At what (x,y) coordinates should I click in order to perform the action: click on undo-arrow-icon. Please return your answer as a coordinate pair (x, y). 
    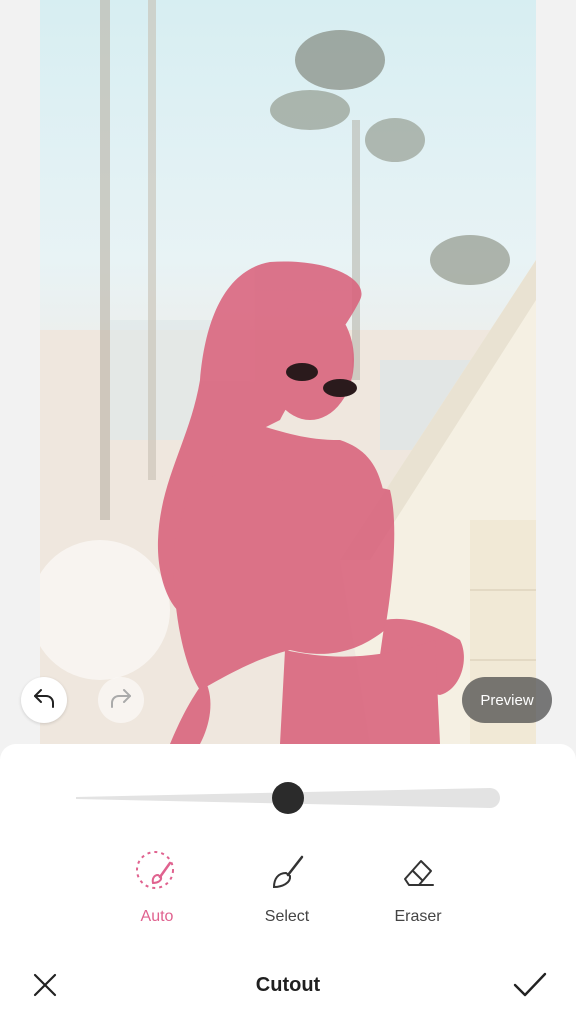
    Looking at the image, I should click on (44, 700).